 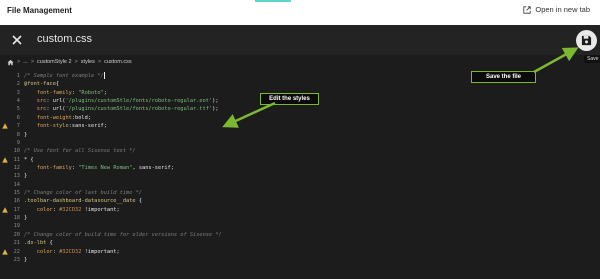 I want to click on code-text: * {, so click(x=29, y=160).